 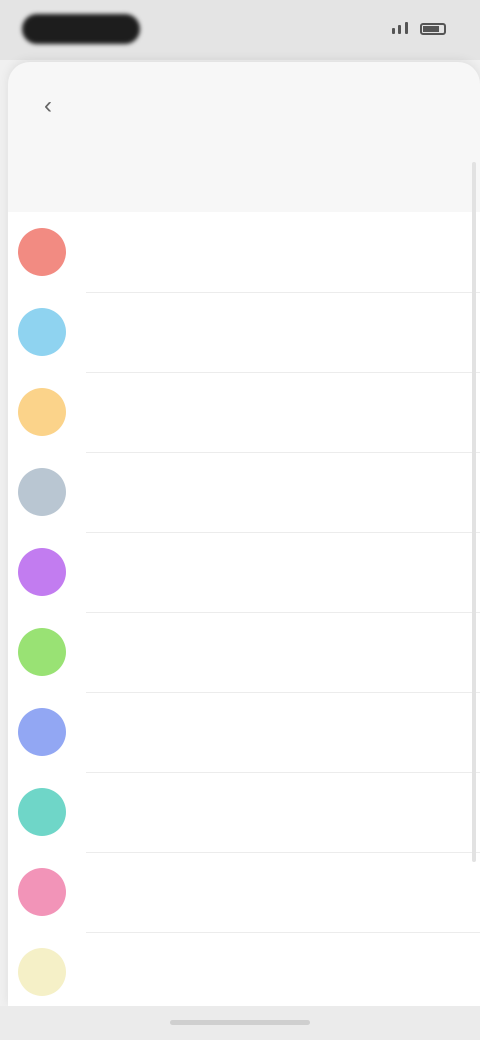 I want to click on status-indicators, so click(x=421, y=29).